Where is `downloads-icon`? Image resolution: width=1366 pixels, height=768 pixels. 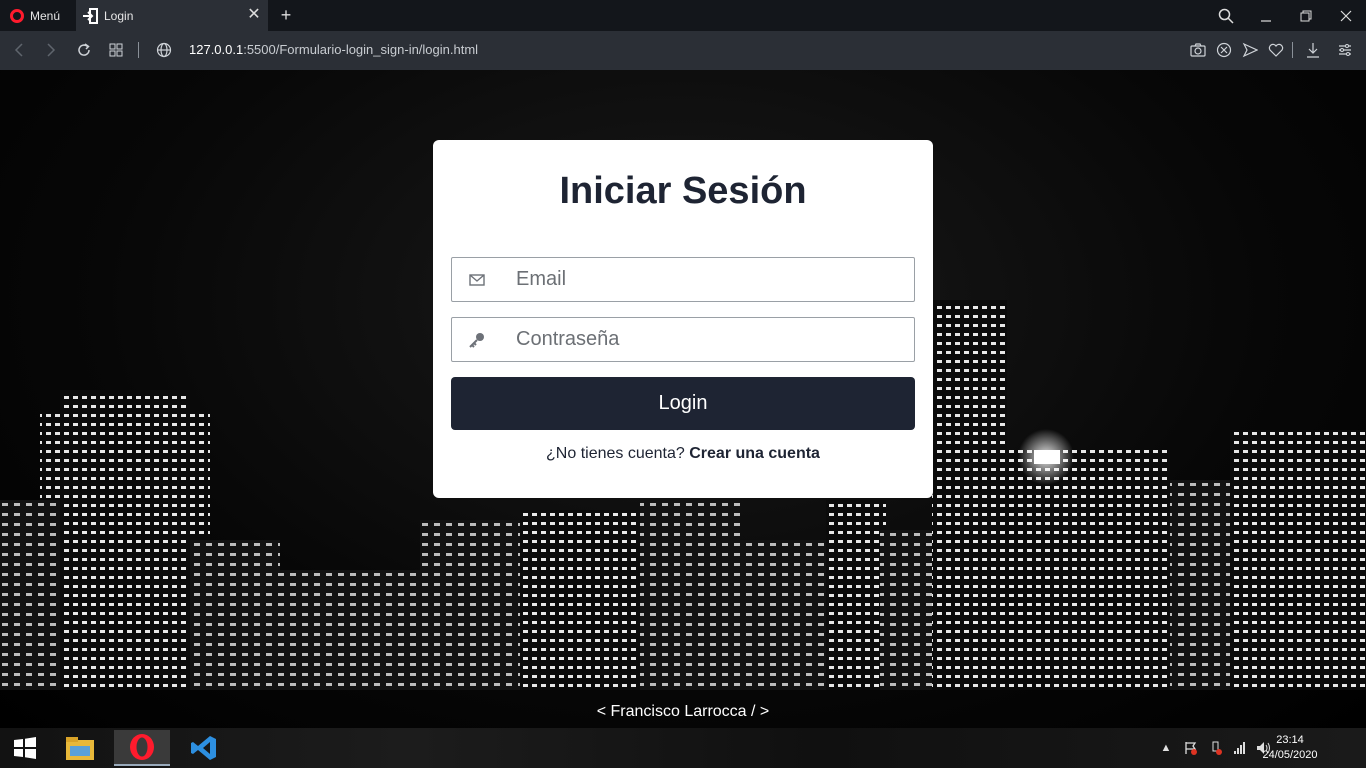
downloads-icon is located at coordinates (1313, 50).